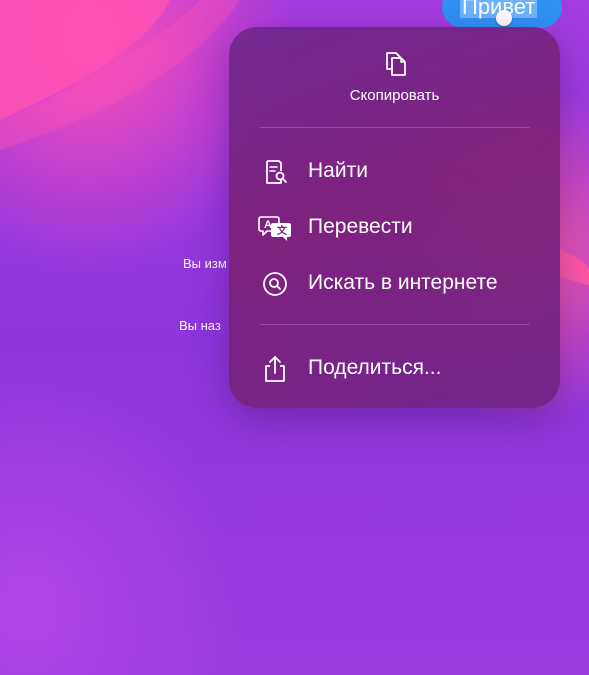  Describe the element at coordinates (276, 172) in the screenshot. I see `find-icon` at that location.